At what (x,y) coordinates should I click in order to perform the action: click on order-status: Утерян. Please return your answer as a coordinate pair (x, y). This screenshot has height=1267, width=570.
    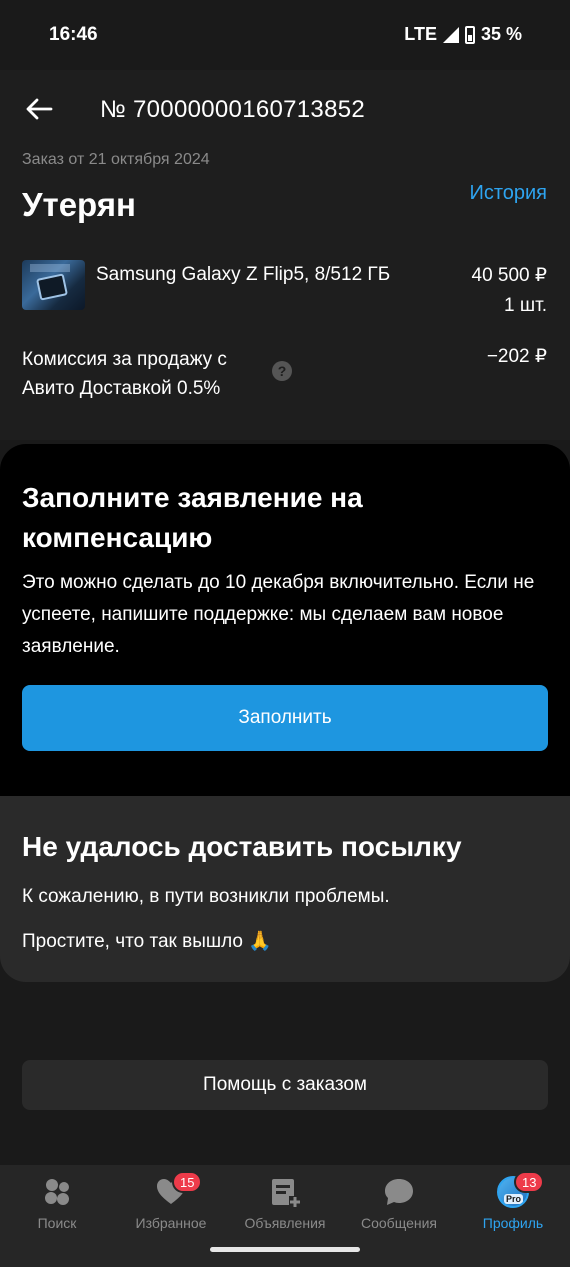
    Looking at the image, I should click on (79, 204).